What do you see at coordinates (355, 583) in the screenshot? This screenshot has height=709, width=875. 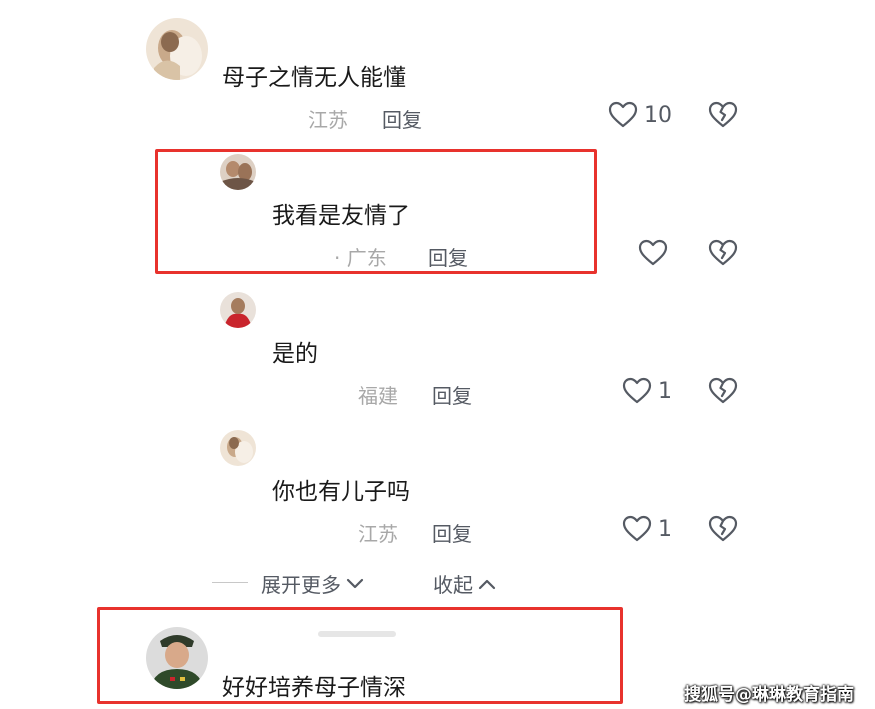 I see `chevron-down-icon` at bounding box center [355, 583].